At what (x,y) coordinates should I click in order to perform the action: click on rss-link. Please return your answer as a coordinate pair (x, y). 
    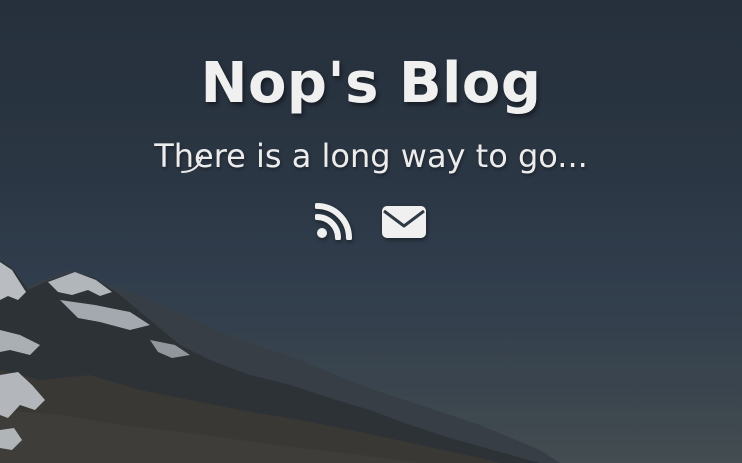
    Looking at the image, I should click on (334, 221).